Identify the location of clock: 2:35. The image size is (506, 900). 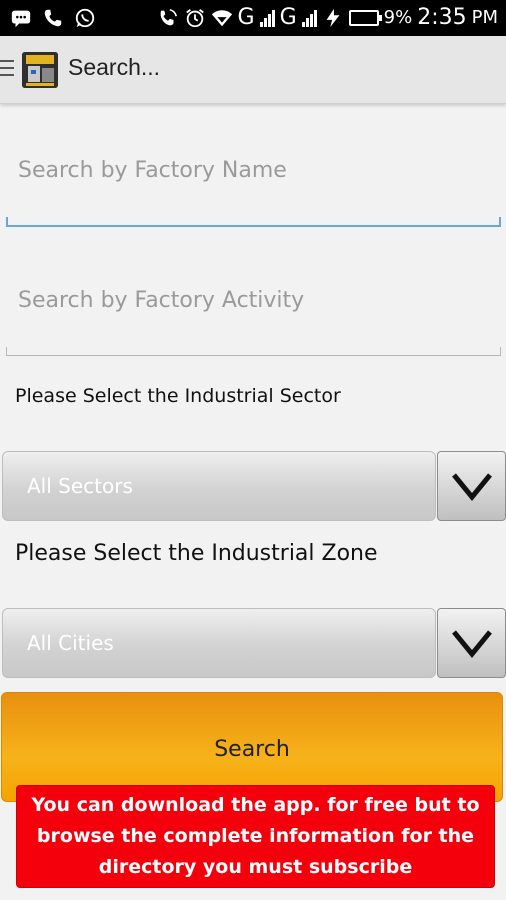
(442, 17).